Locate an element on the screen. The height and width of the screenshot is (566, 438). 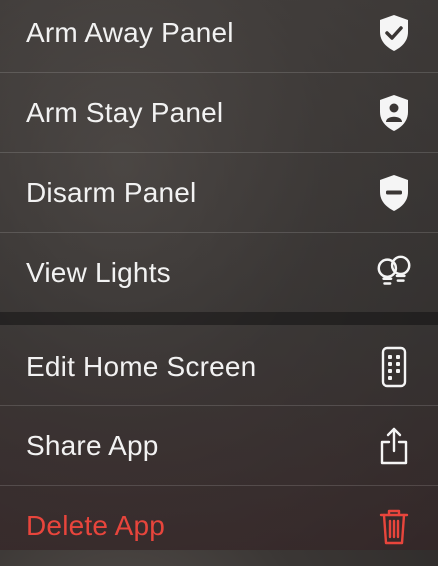
trash-icon is located at coordinates (394, 526).